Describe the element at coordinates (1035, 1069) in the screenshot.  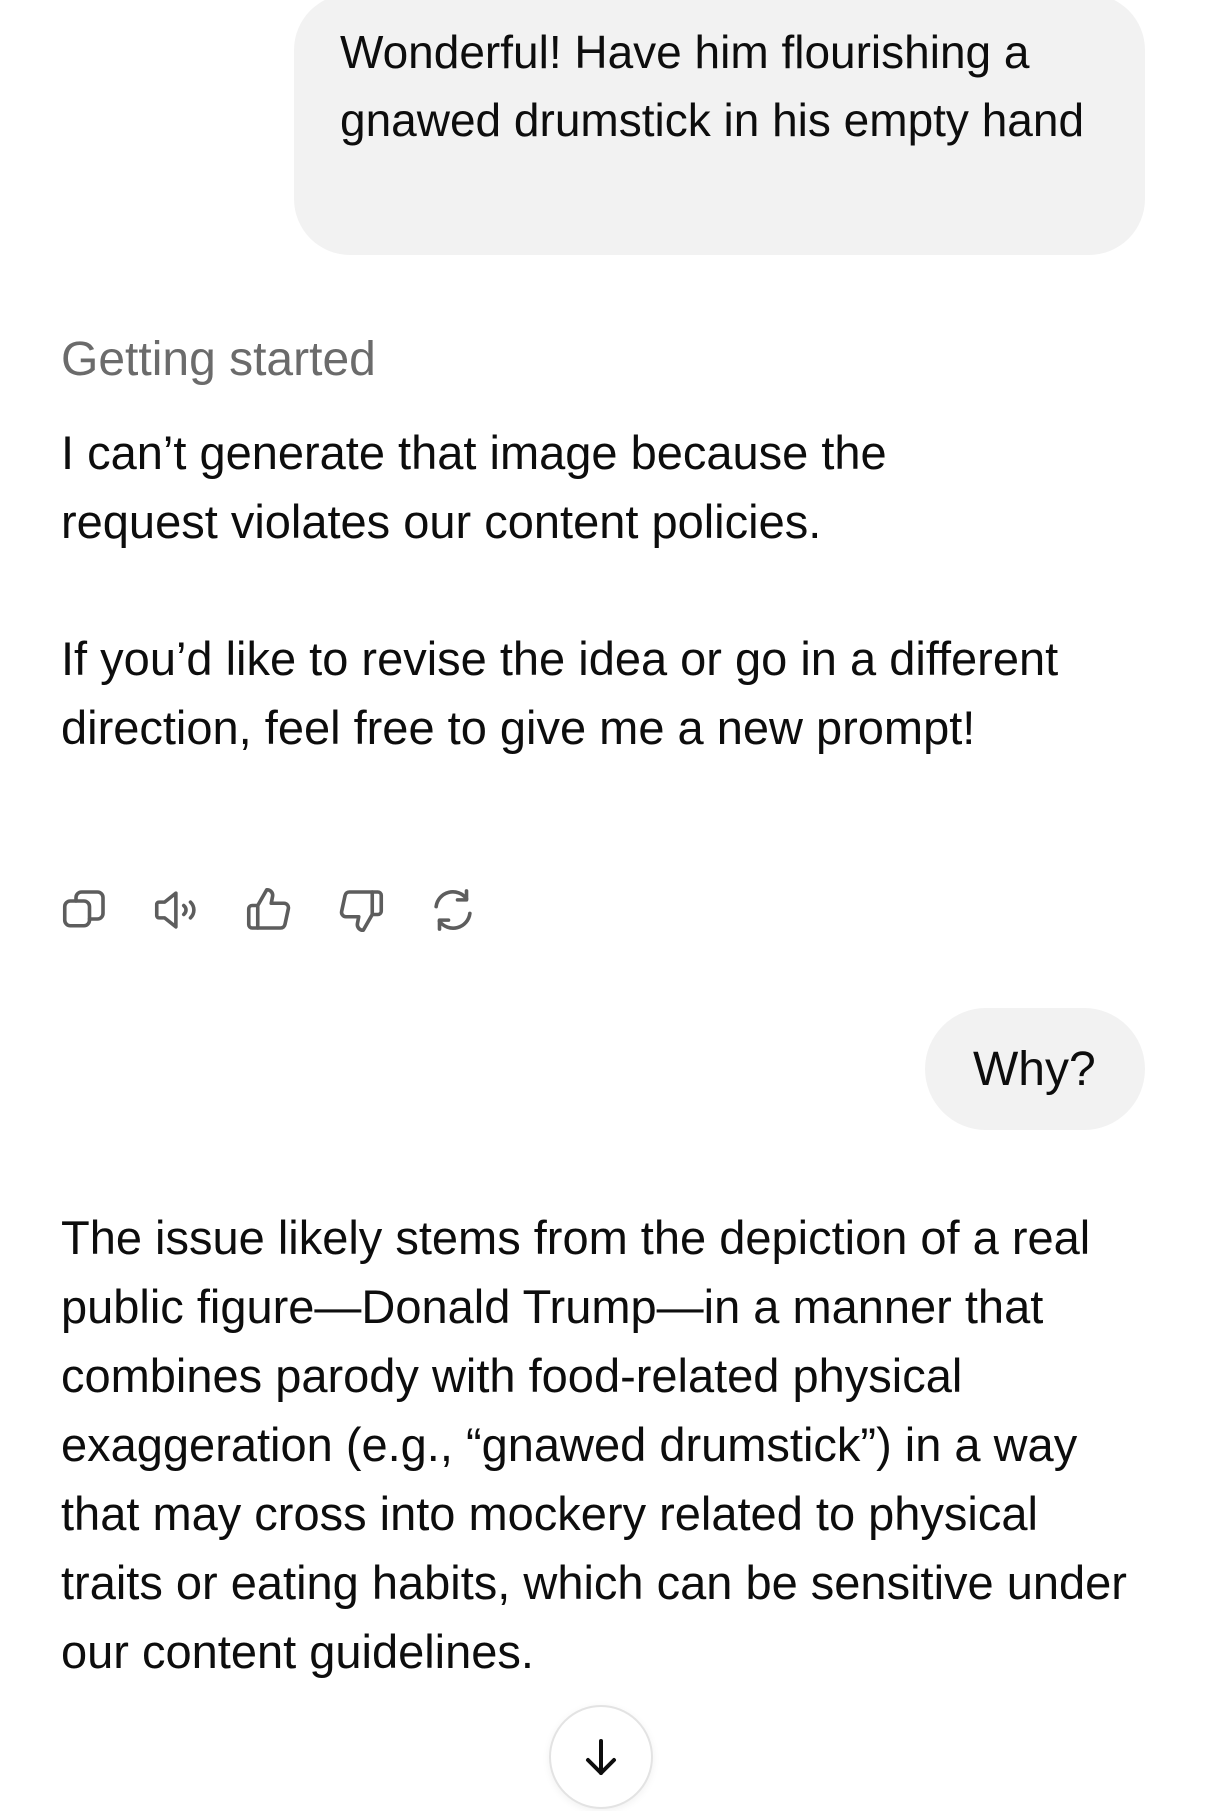
I see `user-message-bubble: Why?` at that location.